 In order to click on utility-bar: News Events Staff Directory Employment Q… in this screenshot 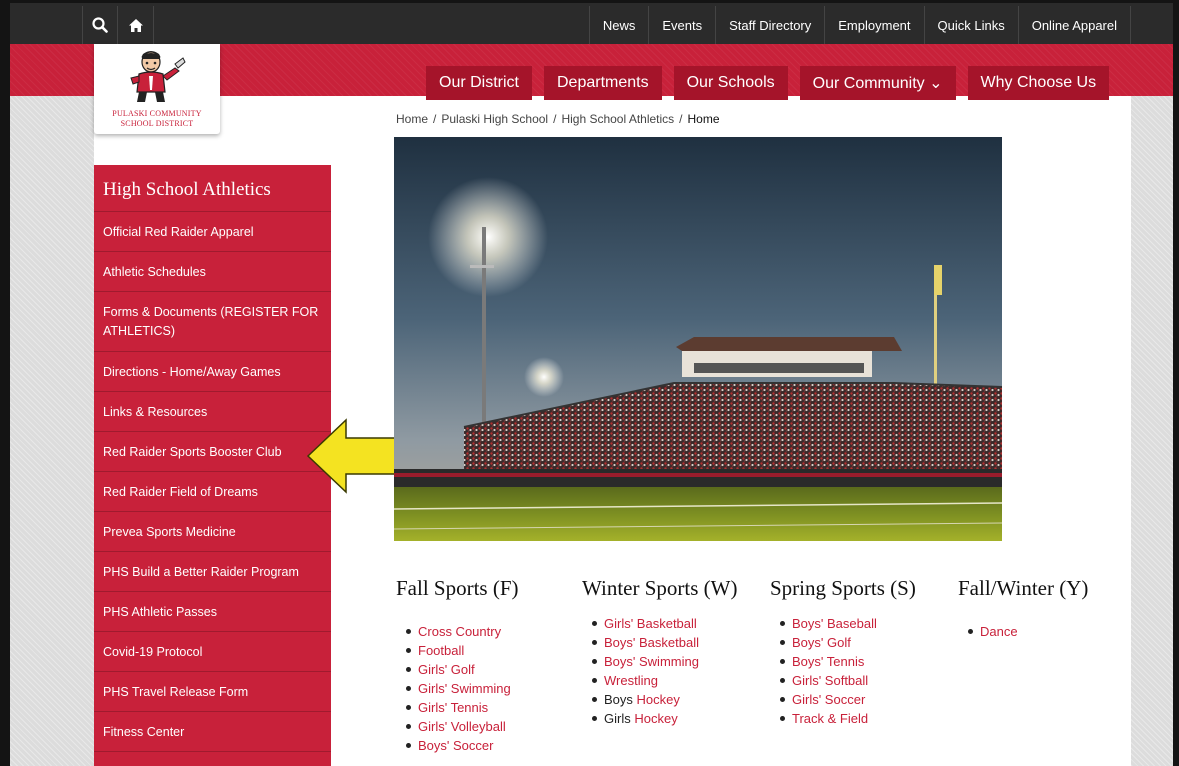, I will do `click(591, 22)`.